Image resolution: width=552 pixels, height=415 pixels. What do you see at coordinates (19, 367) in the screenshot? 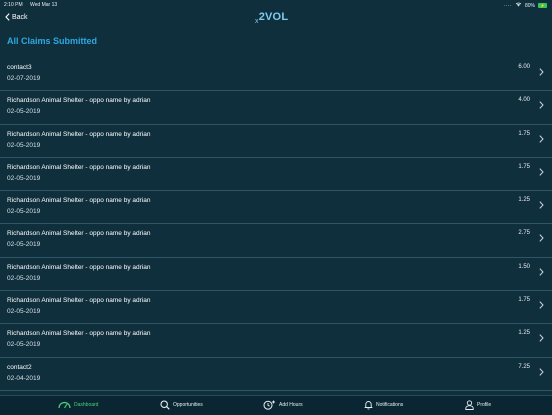
I see `claim-name: contact2` at bounding box center [19, 367].